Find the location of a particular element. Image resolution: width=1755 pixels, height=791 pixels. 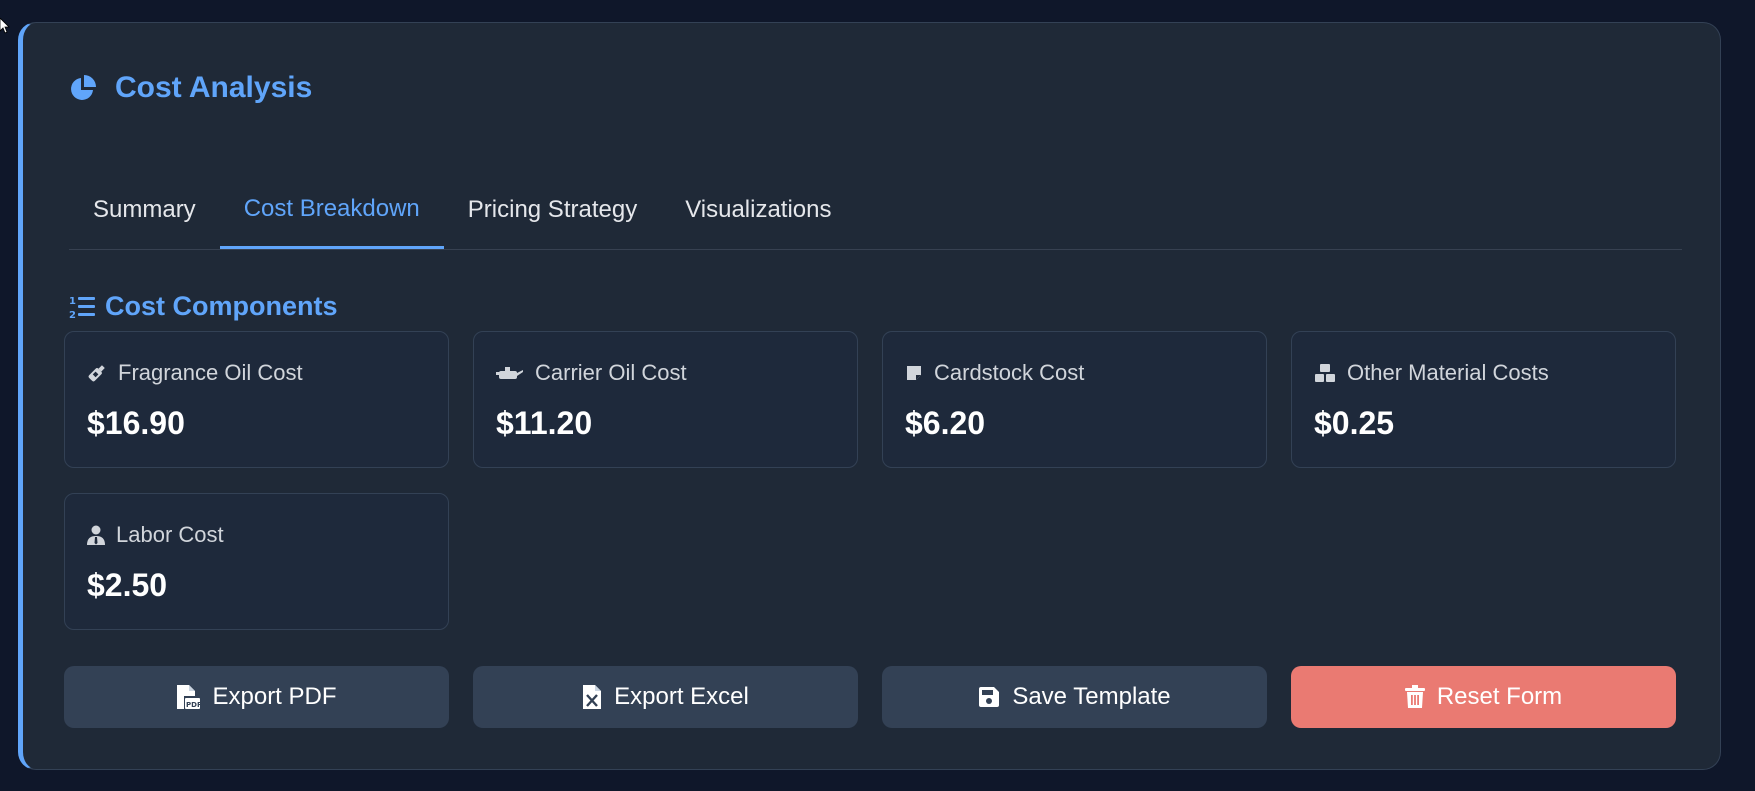

button-label: Export PDF is located at coordinates (274, 696).